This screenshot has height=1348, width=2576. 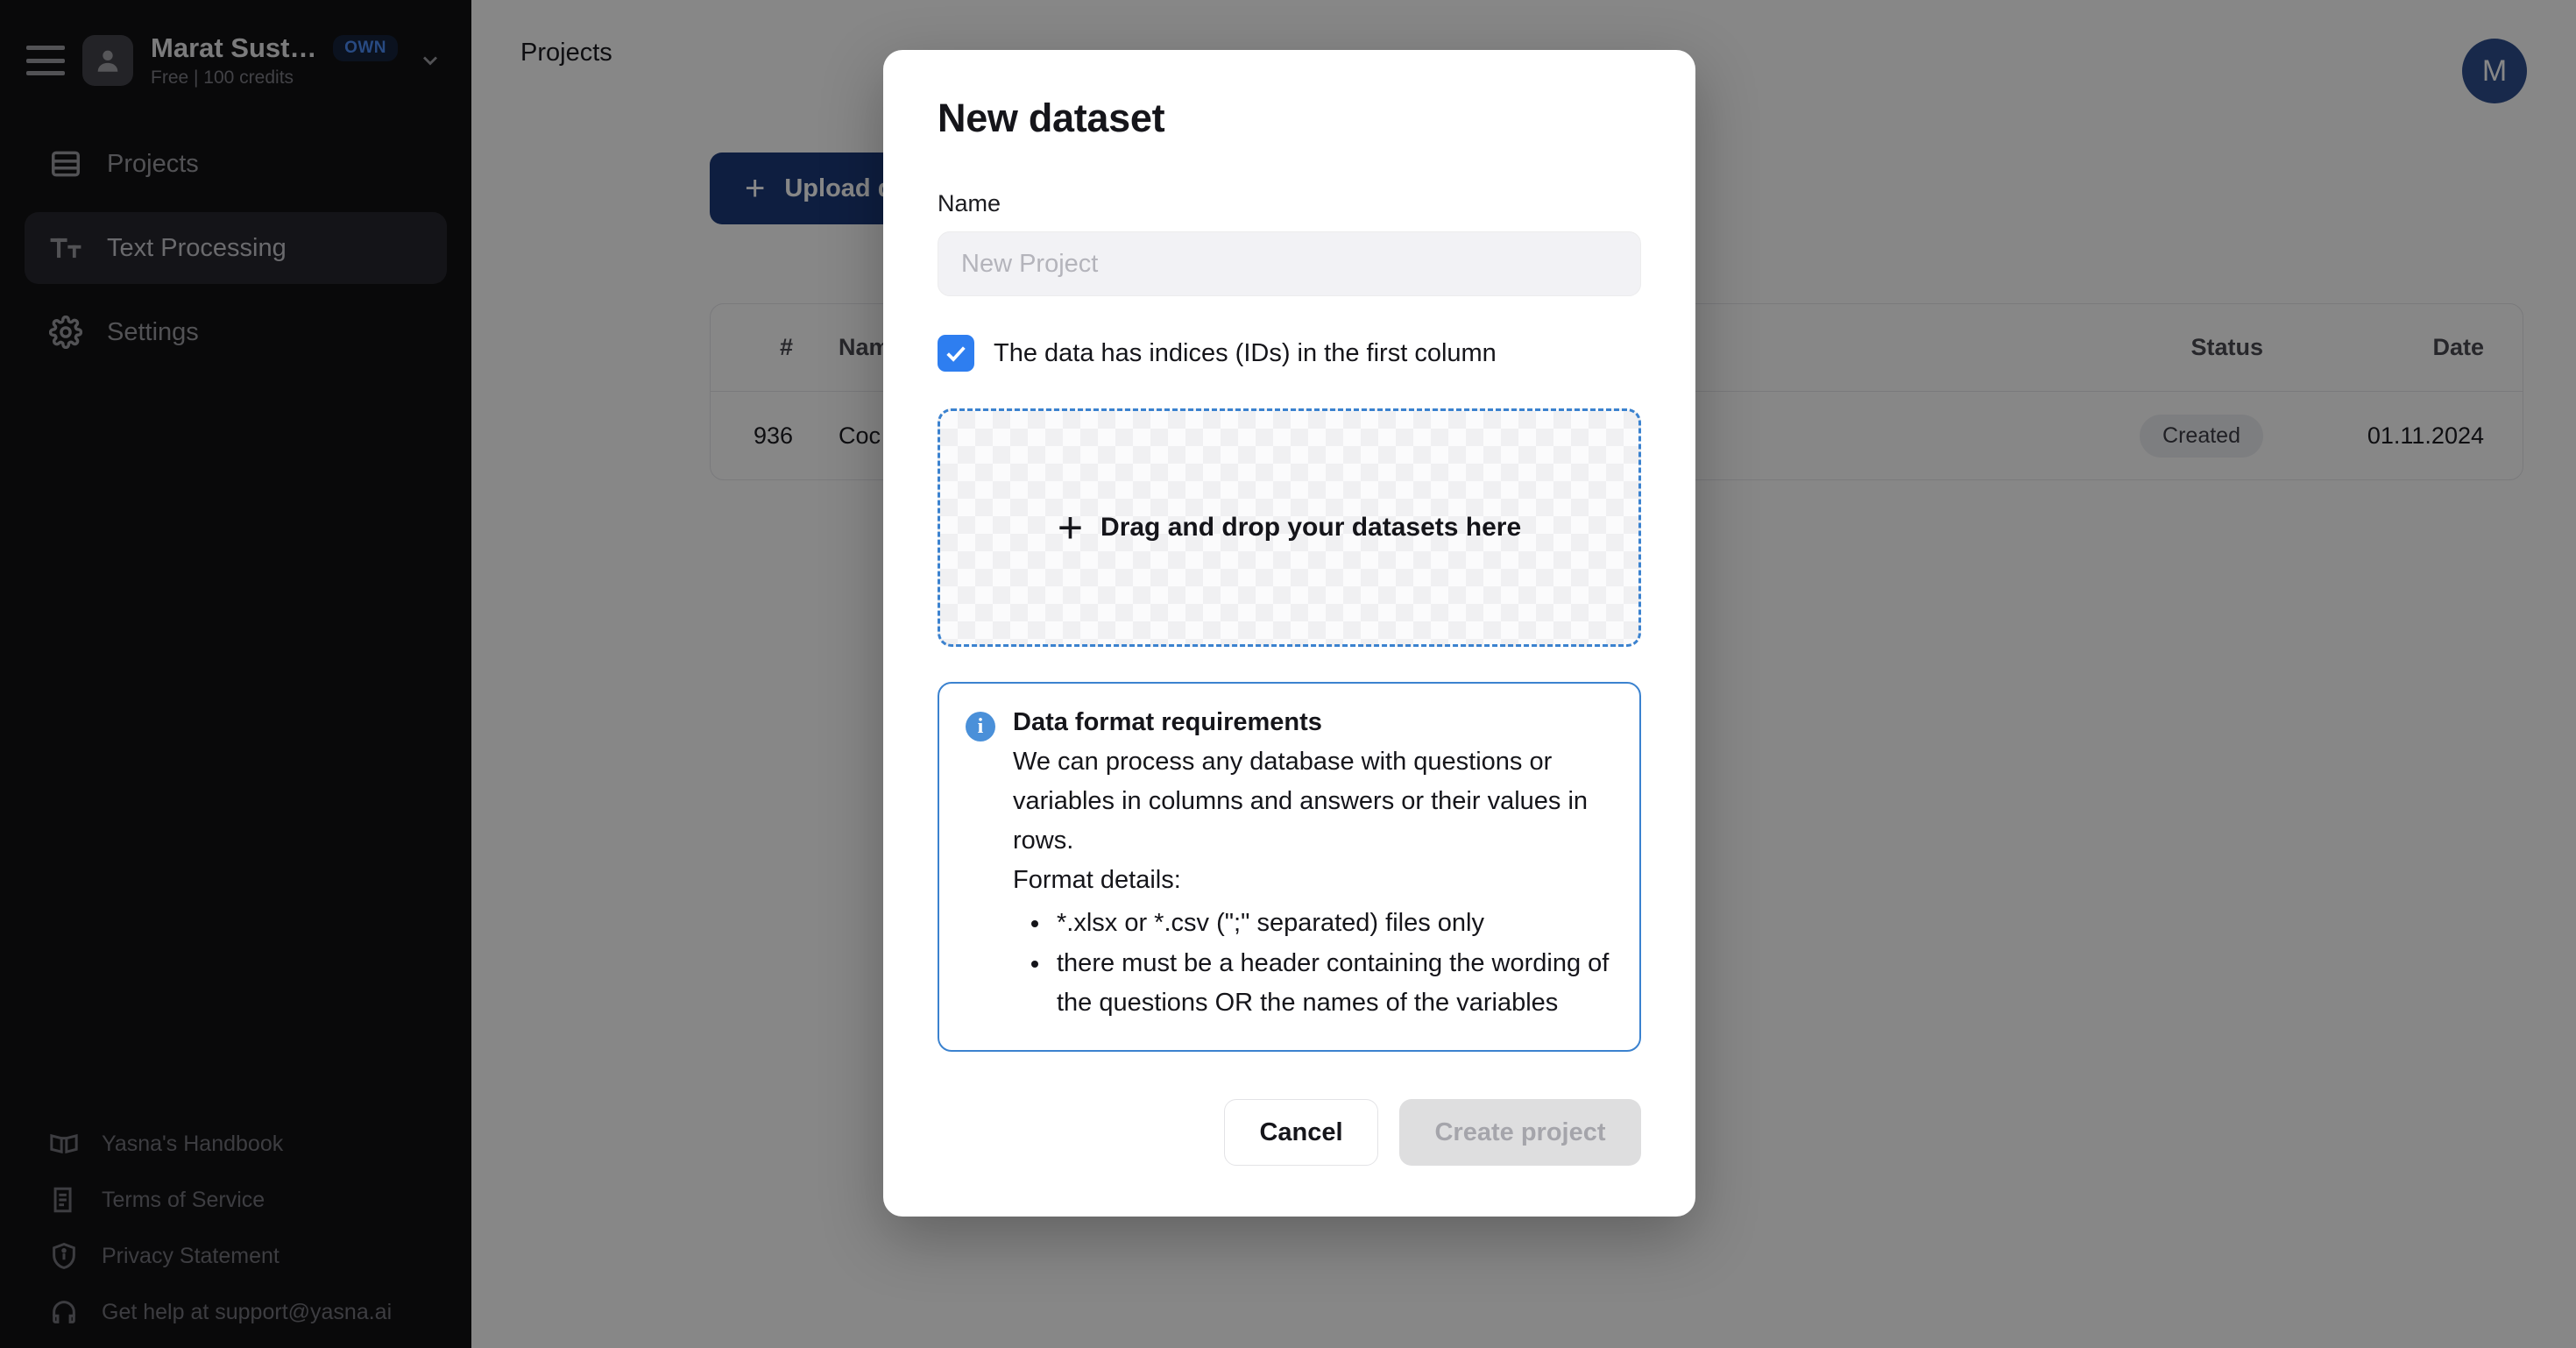 What do you see at coordinates (1289, 263) in the screenshot?
I see `name-input` at bounding box center [1289, 263].